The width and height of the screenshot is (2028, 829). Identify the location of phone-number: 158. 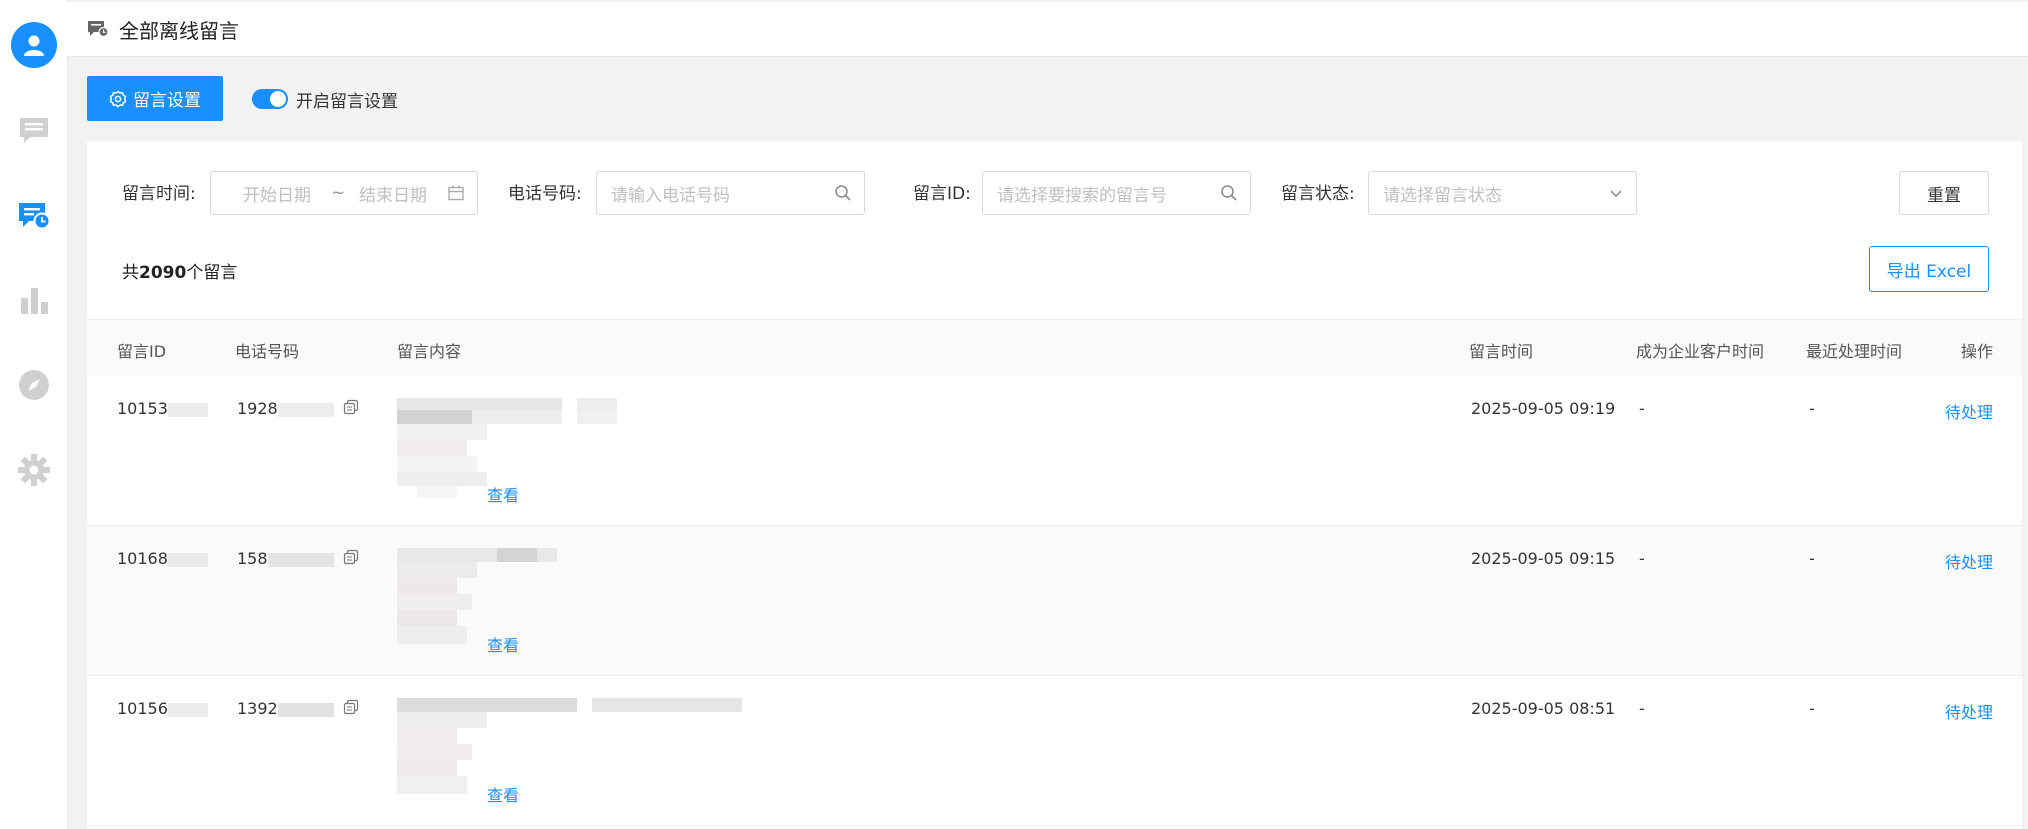
(285, 558).